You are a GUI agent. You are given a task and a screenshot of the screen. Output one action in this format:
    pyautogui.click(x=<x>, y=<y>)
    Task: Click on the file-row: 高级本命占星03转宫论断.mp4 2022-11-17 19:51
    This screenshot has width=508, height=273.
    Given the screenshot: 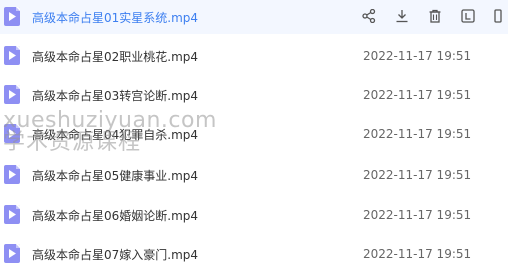 What is the action you would take?
    pyautogui.click(x=254, y=95)
    